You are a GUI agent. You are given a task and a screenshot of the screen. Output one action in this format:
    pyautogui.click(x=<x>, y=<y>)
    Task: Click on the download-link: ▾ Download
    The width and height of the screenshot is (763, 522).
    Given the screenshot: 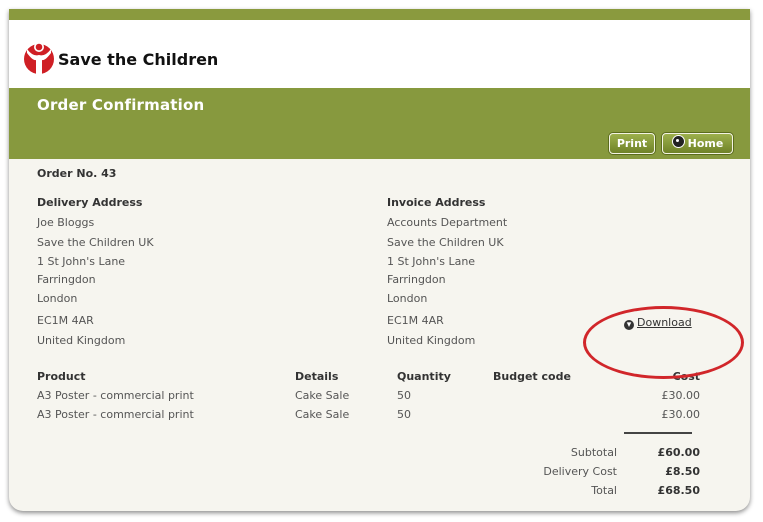 What is the action you would take?
    pyautogui.click(x=658, y=323)
    